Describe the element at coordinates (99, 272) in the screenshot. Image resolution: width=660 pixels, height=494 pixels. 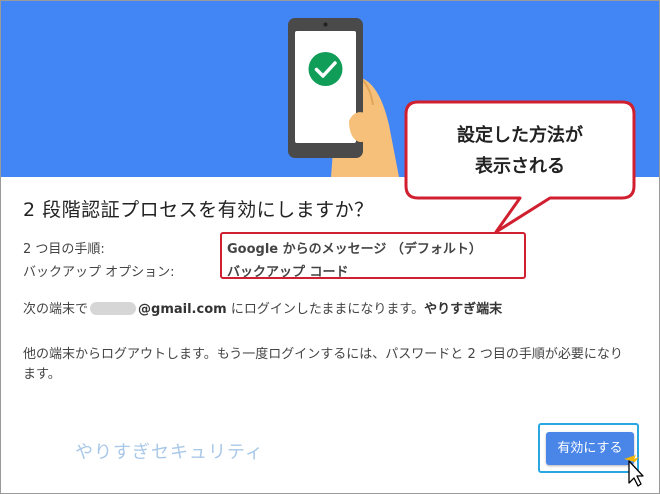
I see `backup-option-label: バックアップ オプション:` at that location.